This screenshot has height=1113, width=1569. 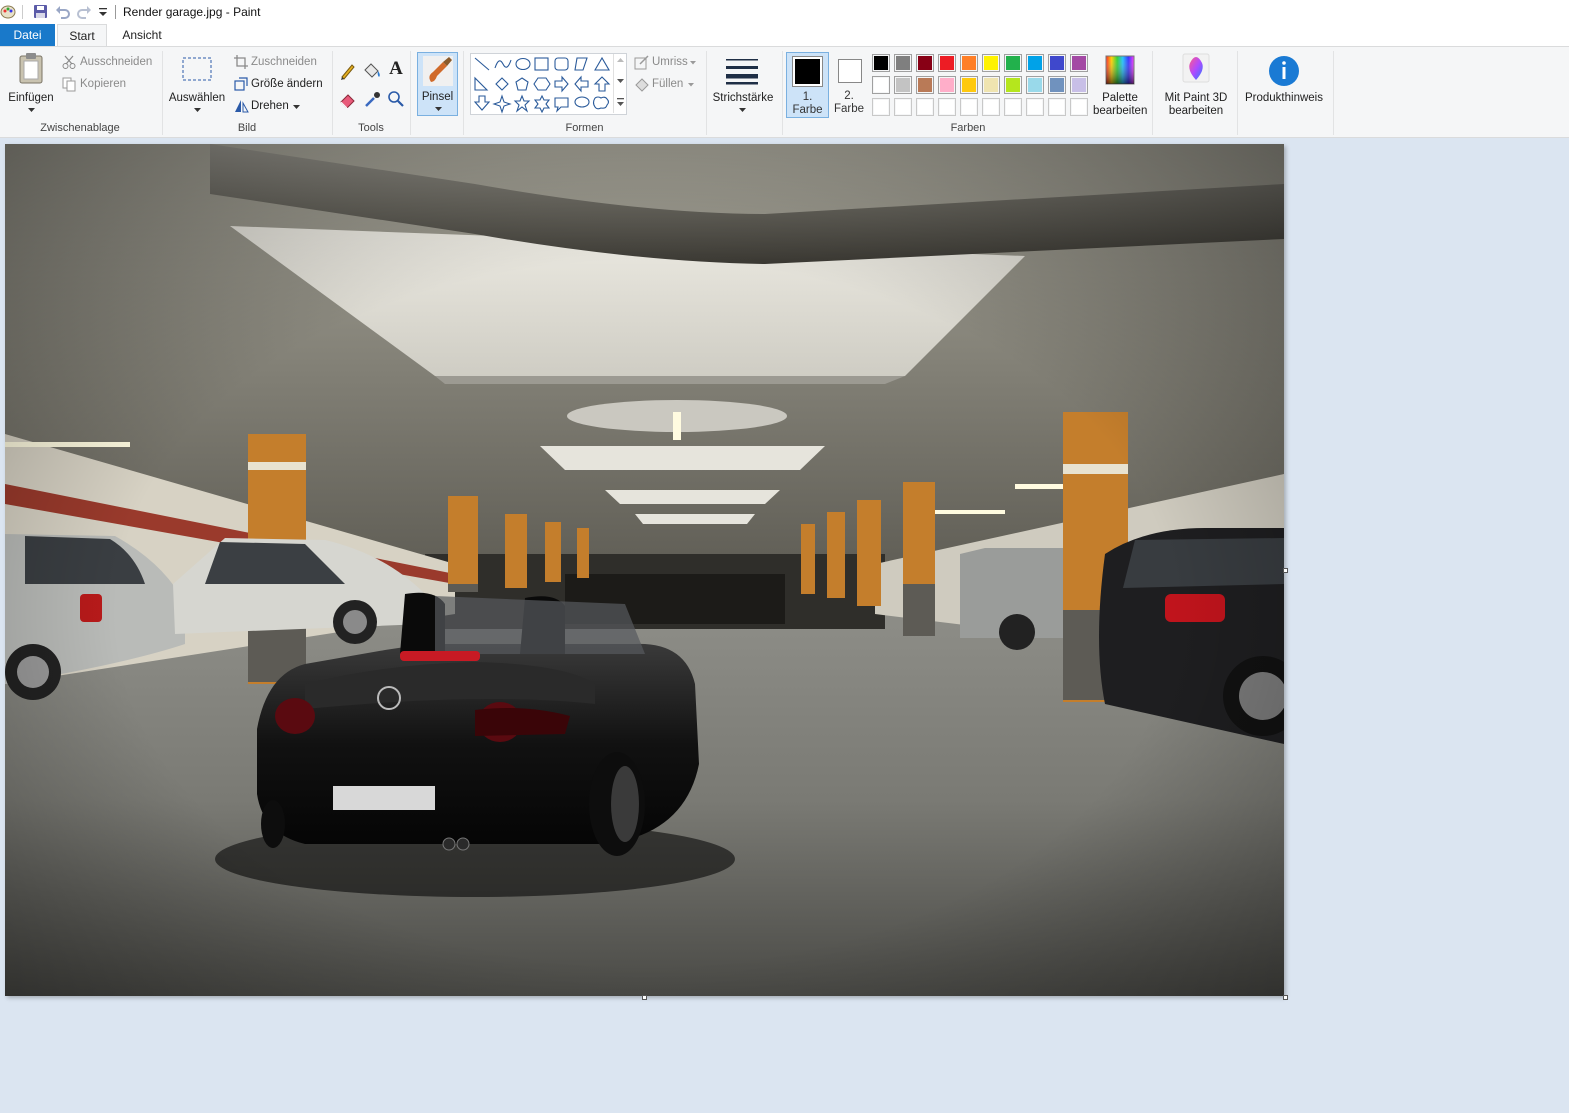 What do you see at coordinates (241, 84) in the screenshot?
I see `resize-icon` at bounding box center [241, 84].